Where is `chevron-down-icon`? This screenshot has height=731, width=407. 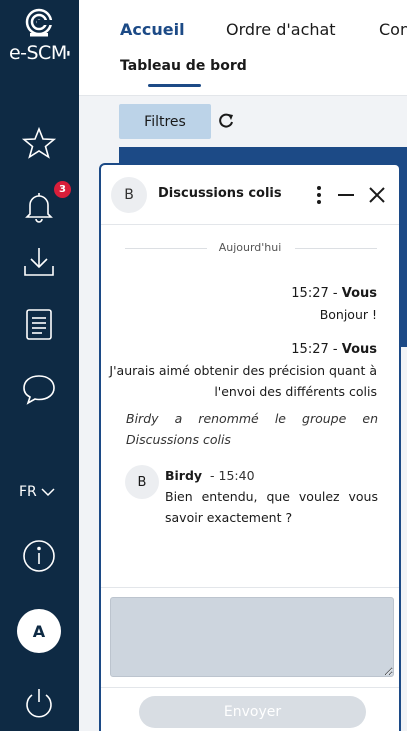
chevron-down-icon is located at coordinates (48, 492).